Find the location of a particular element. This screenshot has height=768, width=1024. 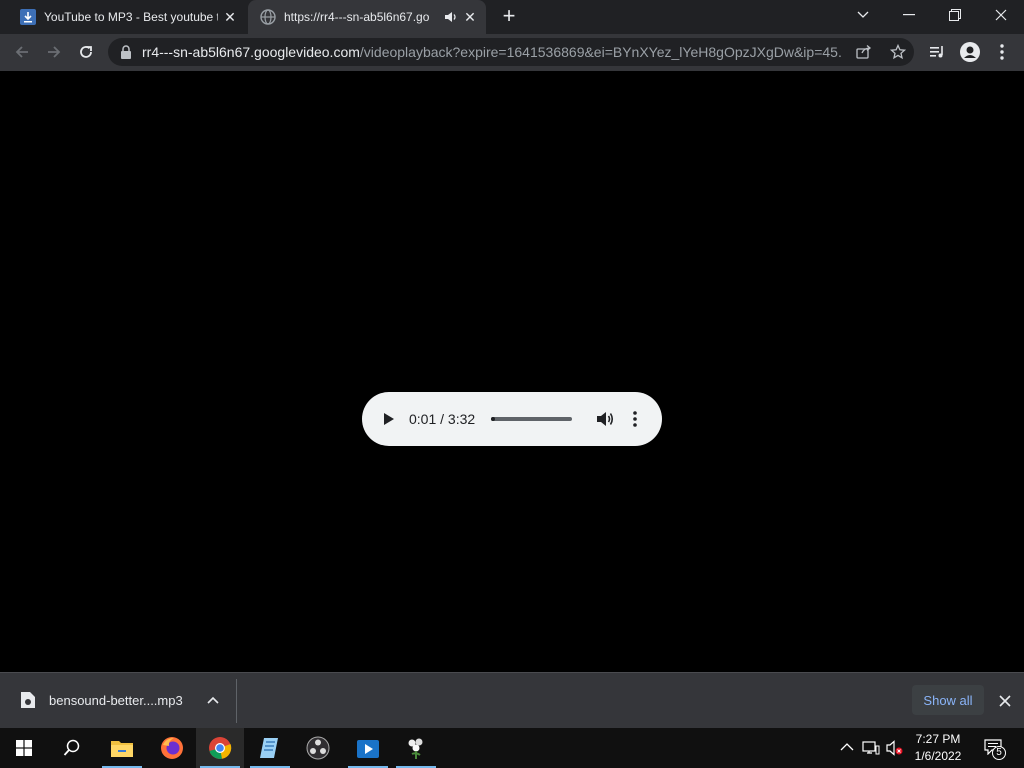

forward-button is located at coordinates (54, 52).